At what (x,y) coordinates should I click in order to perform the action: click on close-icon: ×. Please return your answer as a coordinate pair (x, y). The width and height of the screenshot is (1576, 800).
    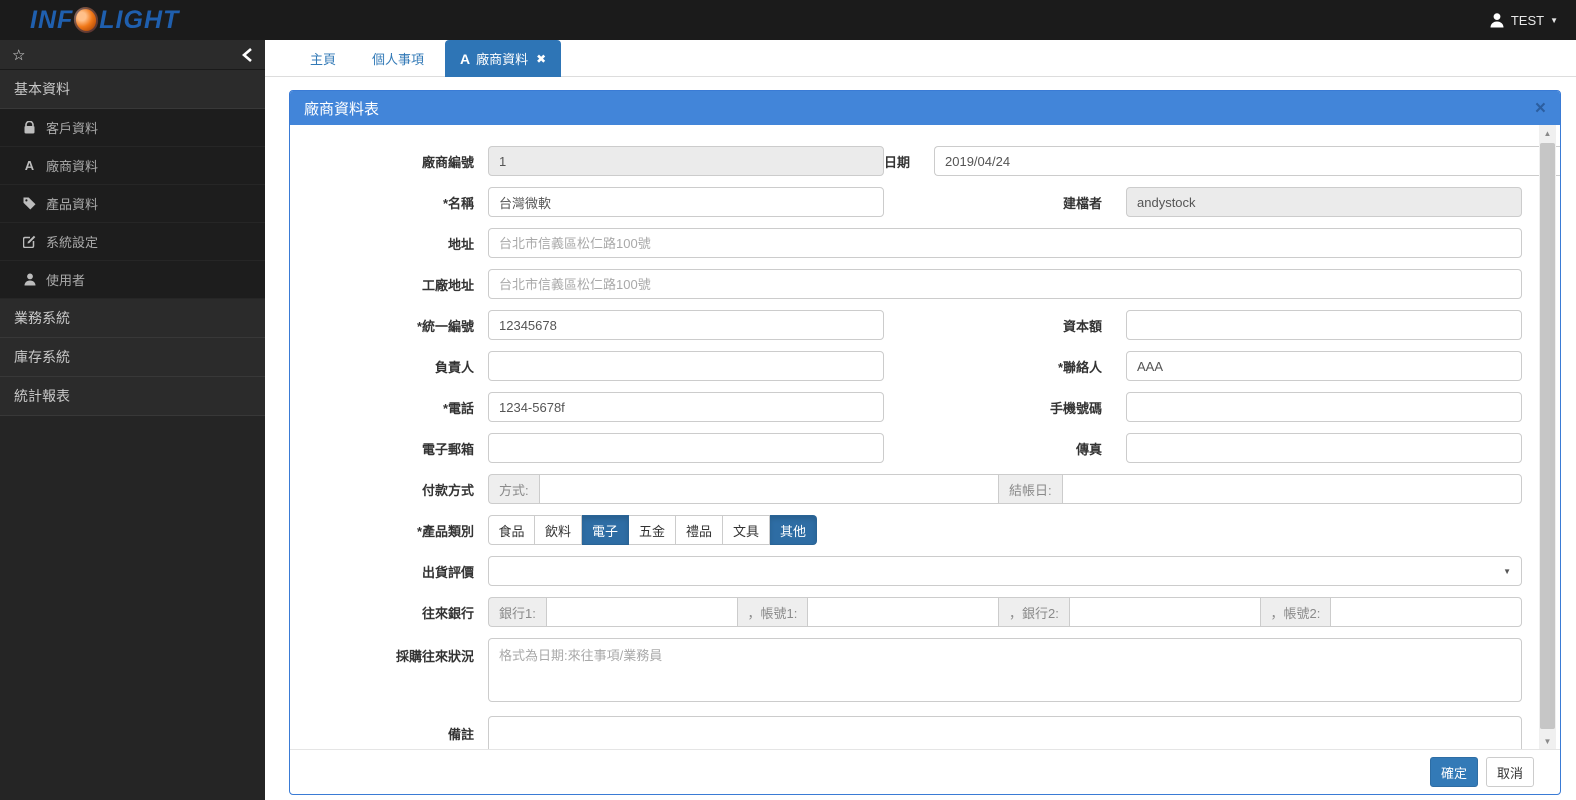
    Looking at the image, I should click on (1540, 108).